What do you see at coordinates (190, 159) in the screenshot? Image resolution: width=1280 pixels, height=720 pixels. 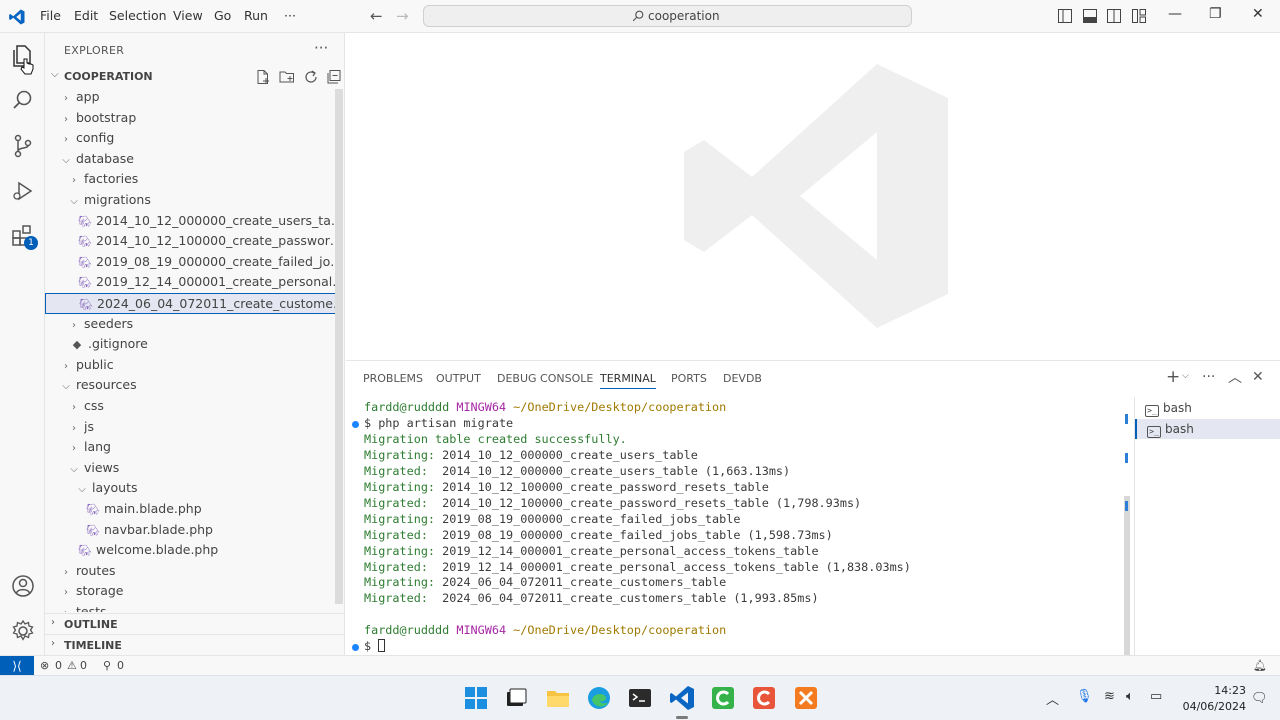 I see `tree-folder: ⌵ database` at bounding box center [190, 159].